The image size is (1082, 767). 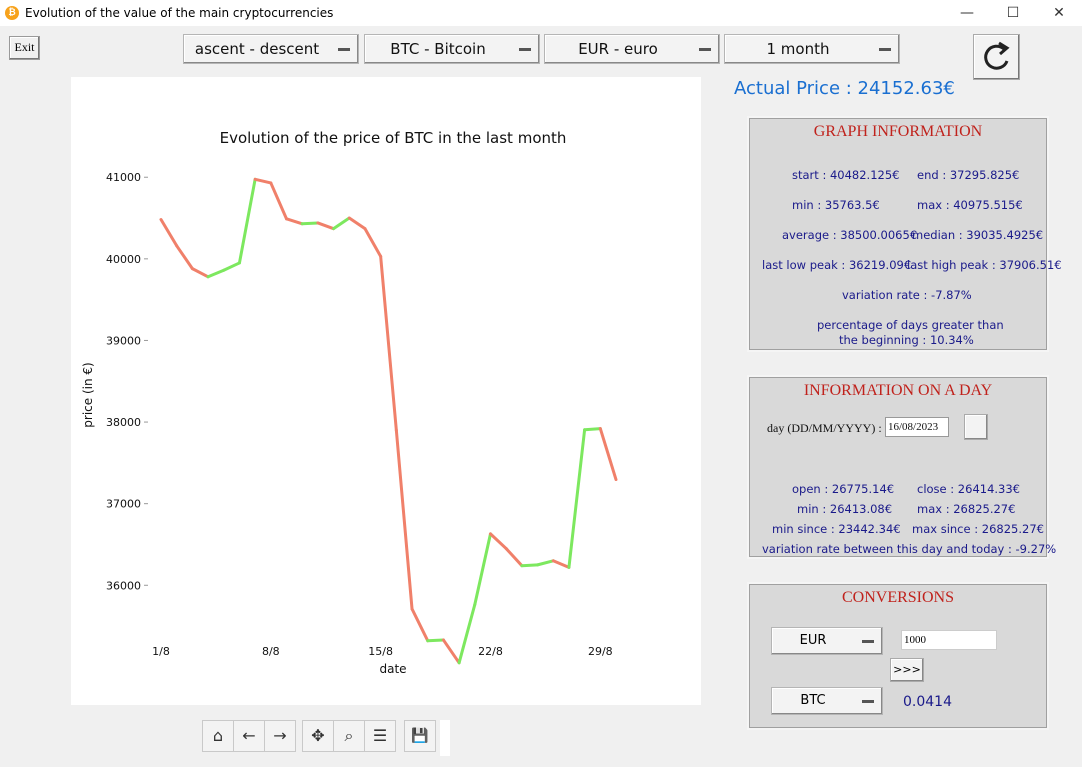 What do you see at coordinates (907, 295) in the screenshot?
I see `graph-variation-rate: variation rate : -7.87%` at bounding box center [907, 295].